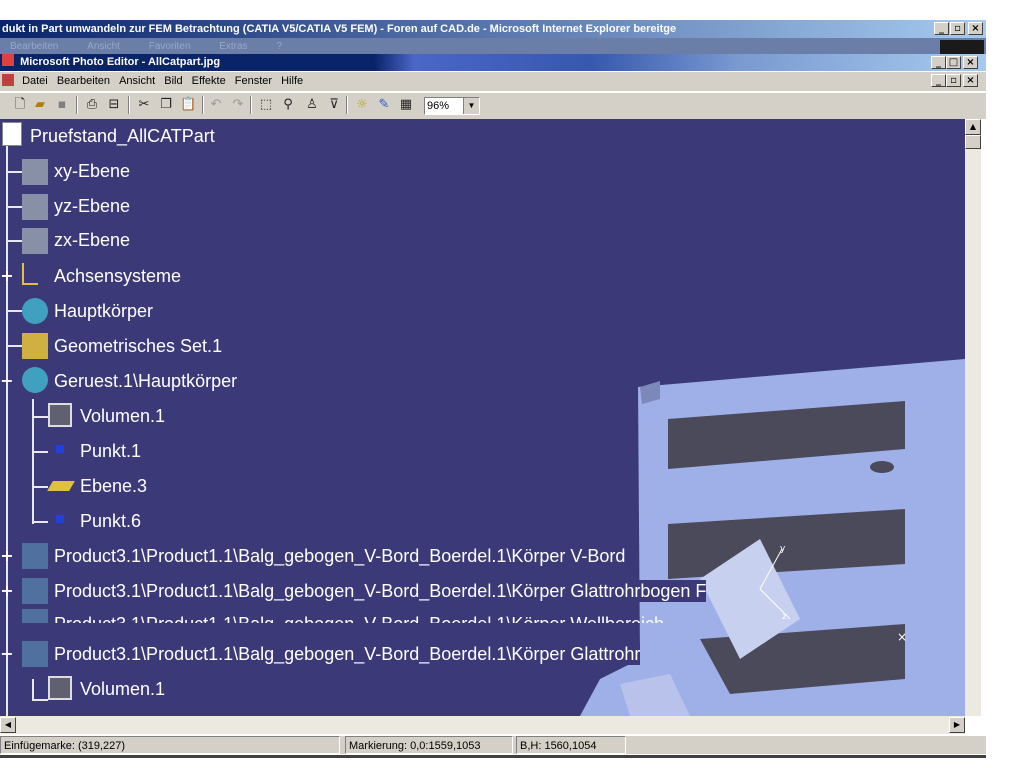 The height and width of the screenshot is (768, 1024). What do you see at coordinates (941, 28) in the screenshot?
I see `ie-minimize-button: _` at bounding box center [941, 28].